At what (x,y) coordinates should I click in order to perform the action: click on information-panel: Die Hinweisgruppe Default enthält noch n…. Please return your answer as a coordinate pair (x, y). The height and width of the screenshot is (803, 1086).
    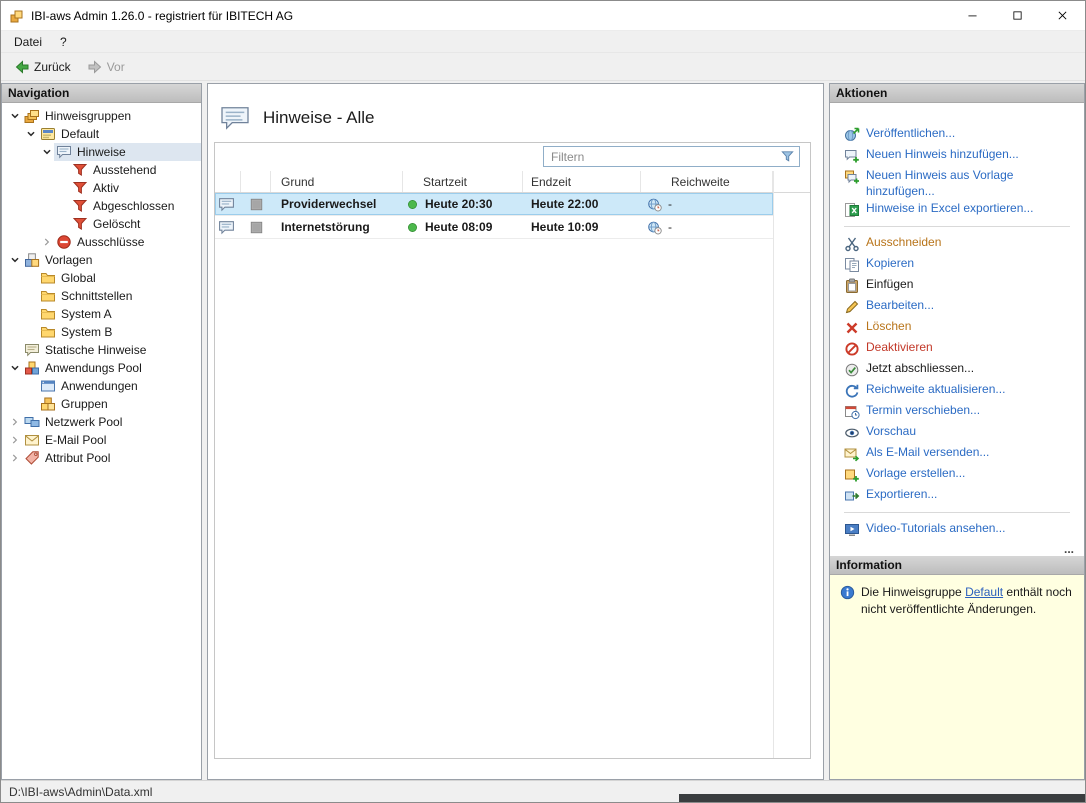
    Looking at the image, I should click on (957, 677).